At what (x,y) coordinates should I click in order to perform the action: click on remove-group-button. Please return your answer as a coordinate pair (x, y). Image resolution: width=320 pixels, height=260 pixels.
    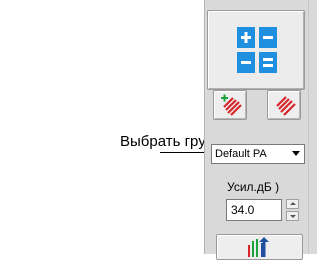
    Looking at the image, I should click on (284, 105).